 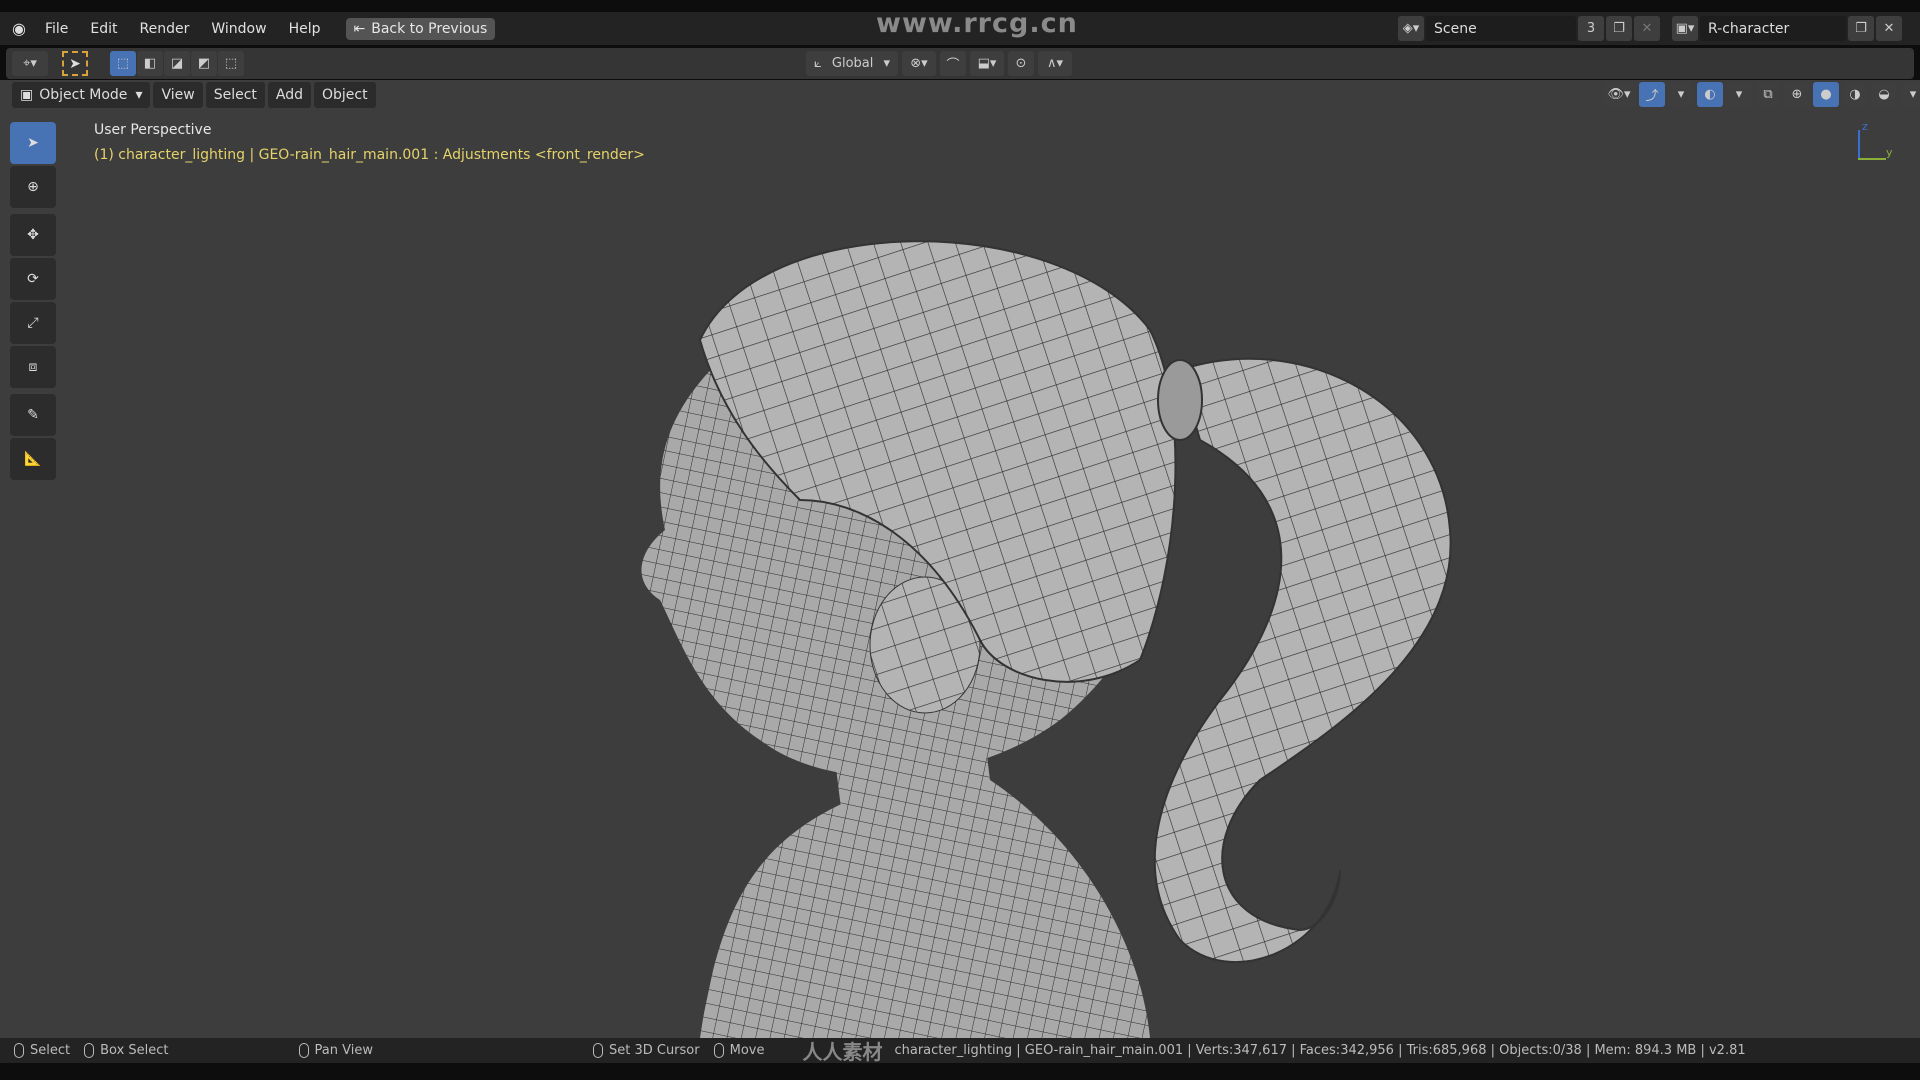 I want to click on new-view-layer-icon: ❐, so click(x=1861, y=28).